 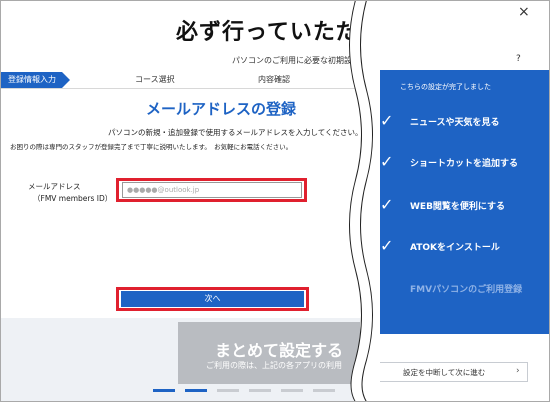 What do you see at coordinates (73, 198) in the screenshot?
I see `email-label-sub: （FMV members ID）` at bounding box center [73, 198].